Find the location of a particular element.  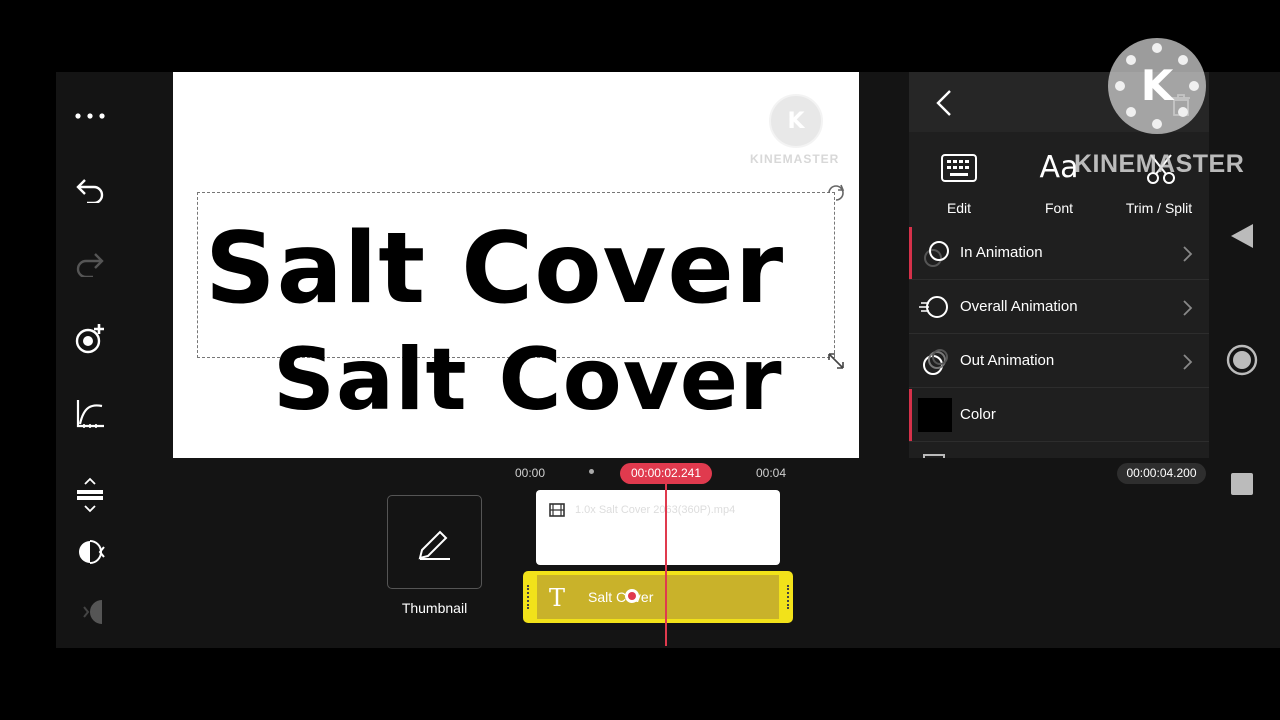

disabled-rail-button is located at coordinates (94, 612).